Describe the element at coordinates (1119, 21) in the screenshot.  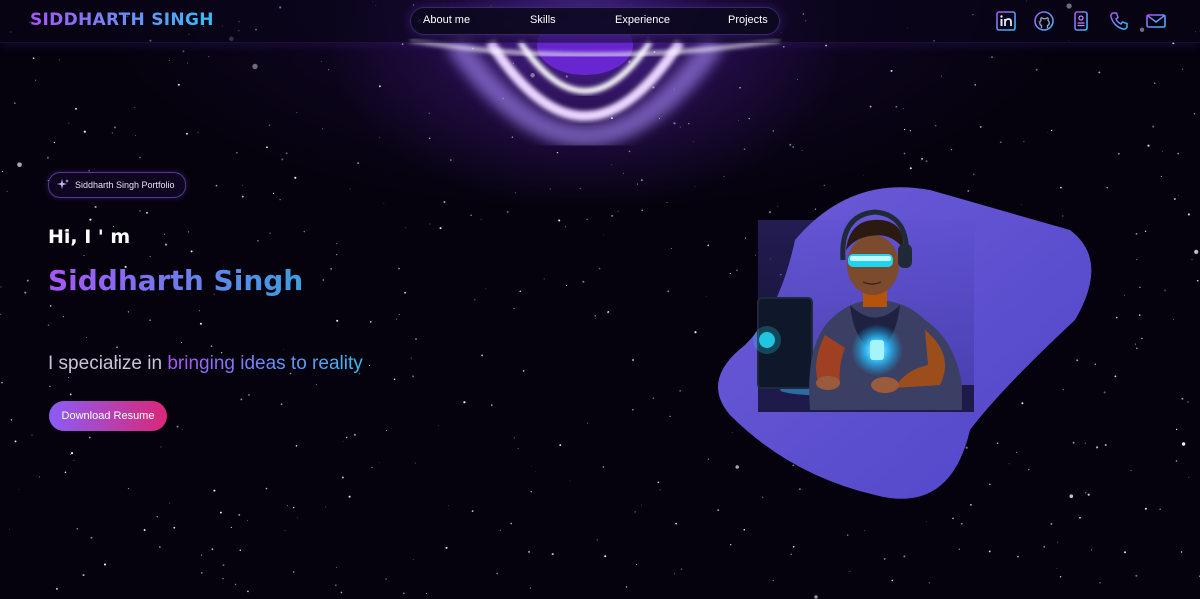
I see `phone-icon` at that location.